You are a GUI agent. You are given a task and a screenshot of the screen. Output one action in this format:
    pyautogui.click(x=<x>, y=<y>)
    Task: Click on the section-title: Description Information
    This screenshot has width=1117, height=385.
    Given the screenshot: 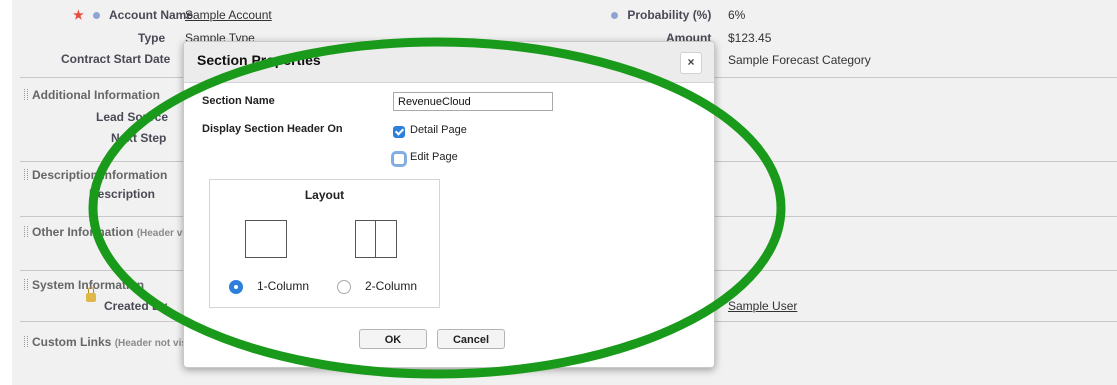 What is the action you would take?
    pyautogui.click(x=100, y=175)
    